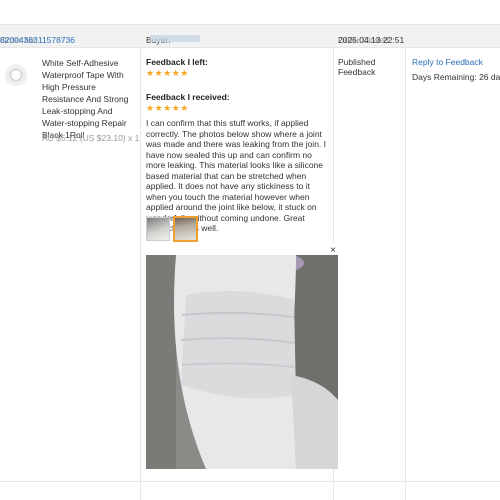 The height and width of the screenshot is (500, 500). What do you see at coordinates (167, 108) in the screenshot?
I see `feedback-received-stars: ★★★★★` at bounding box center [167, 108].